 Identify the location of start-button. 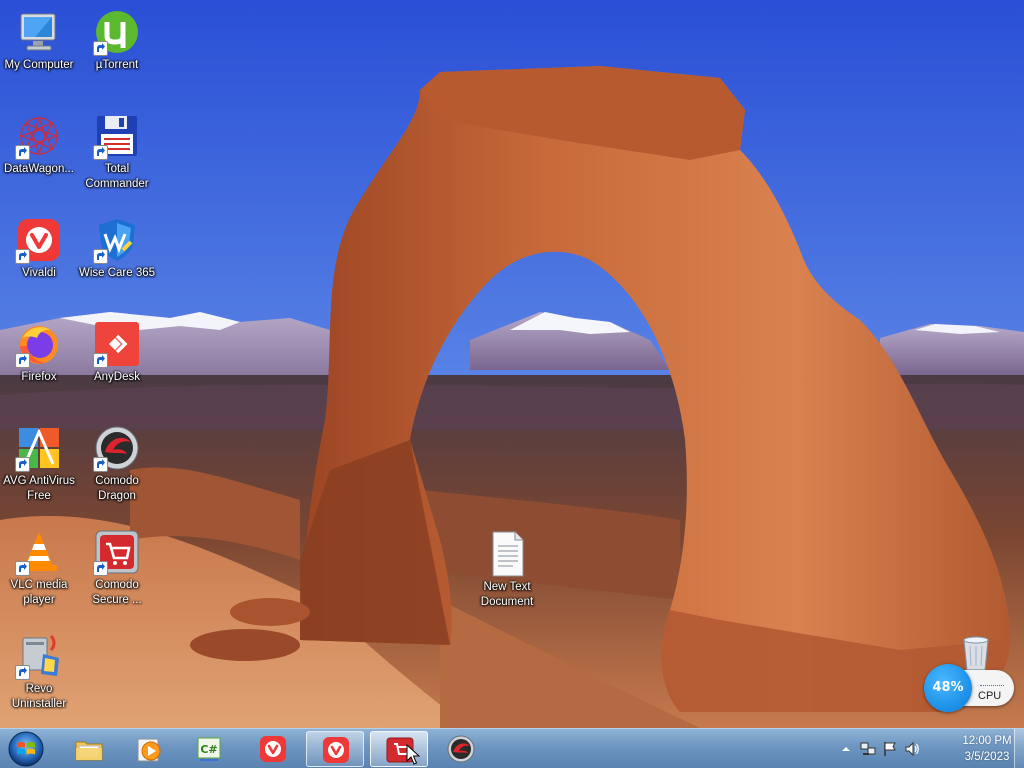
(26, 749).